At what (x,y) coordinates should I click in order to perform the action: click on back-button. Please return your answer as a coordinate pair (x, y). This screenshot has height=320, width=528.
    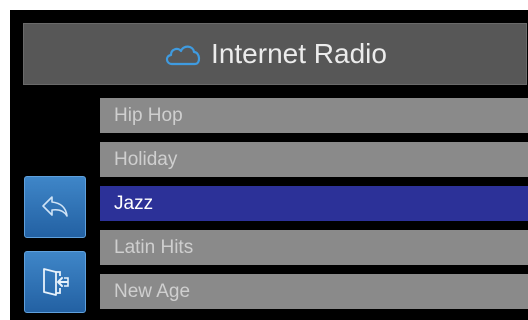
    Looking at the image, I should click on (55, 207).